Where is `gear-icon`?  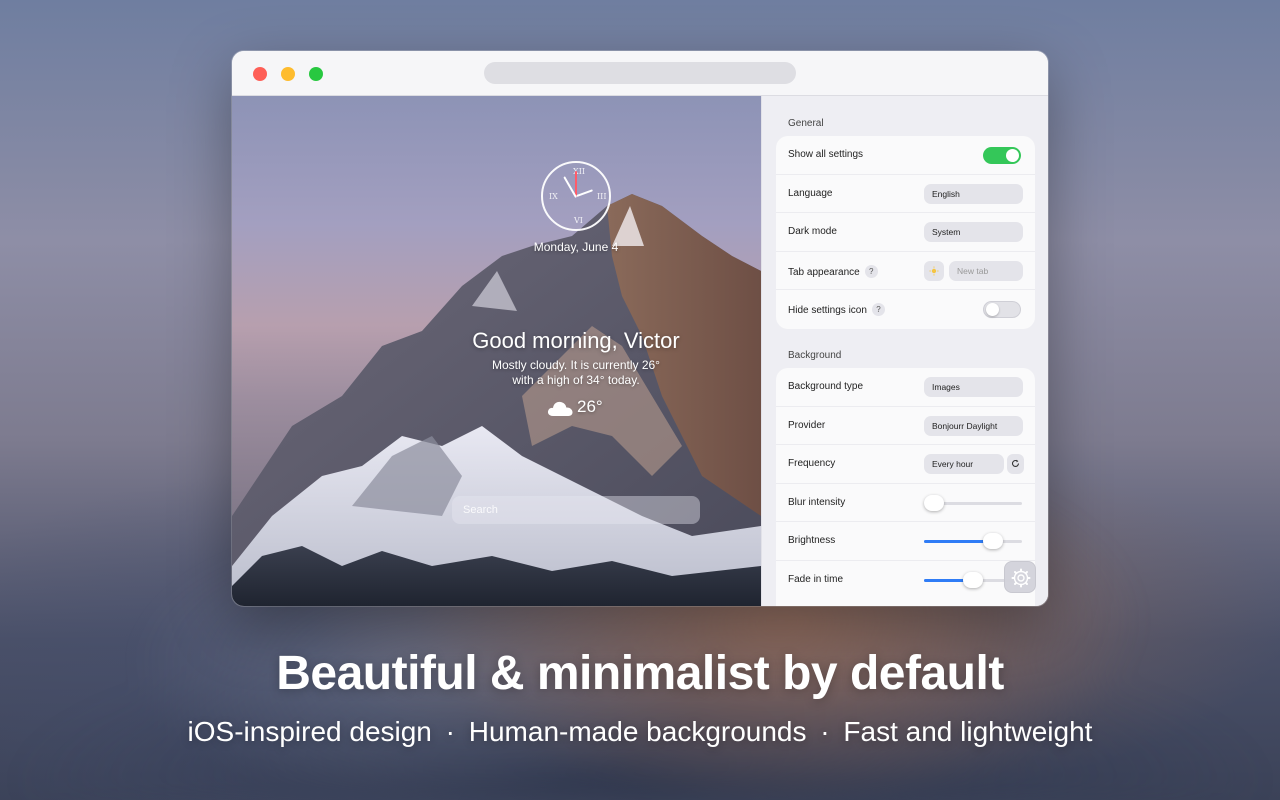 gear-icon is located at coordinates (1021, 578).